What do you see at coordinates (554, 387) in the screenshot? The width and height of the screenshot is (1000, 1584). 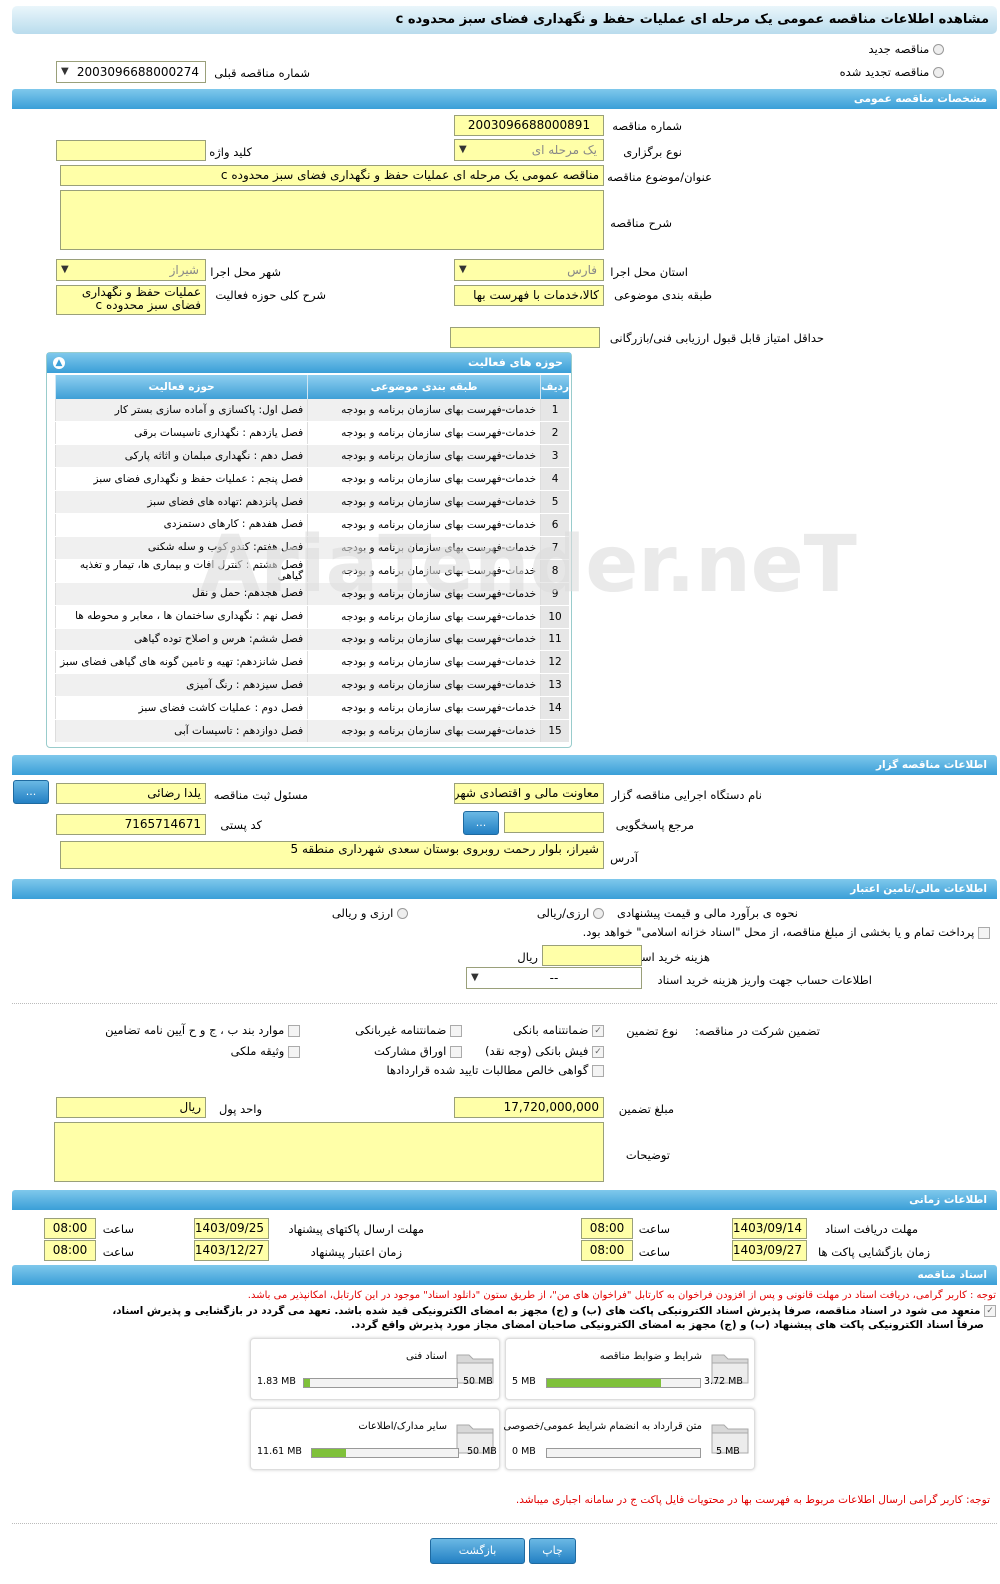 I see `col-row: ردیف` at bounding box center [554, 387].